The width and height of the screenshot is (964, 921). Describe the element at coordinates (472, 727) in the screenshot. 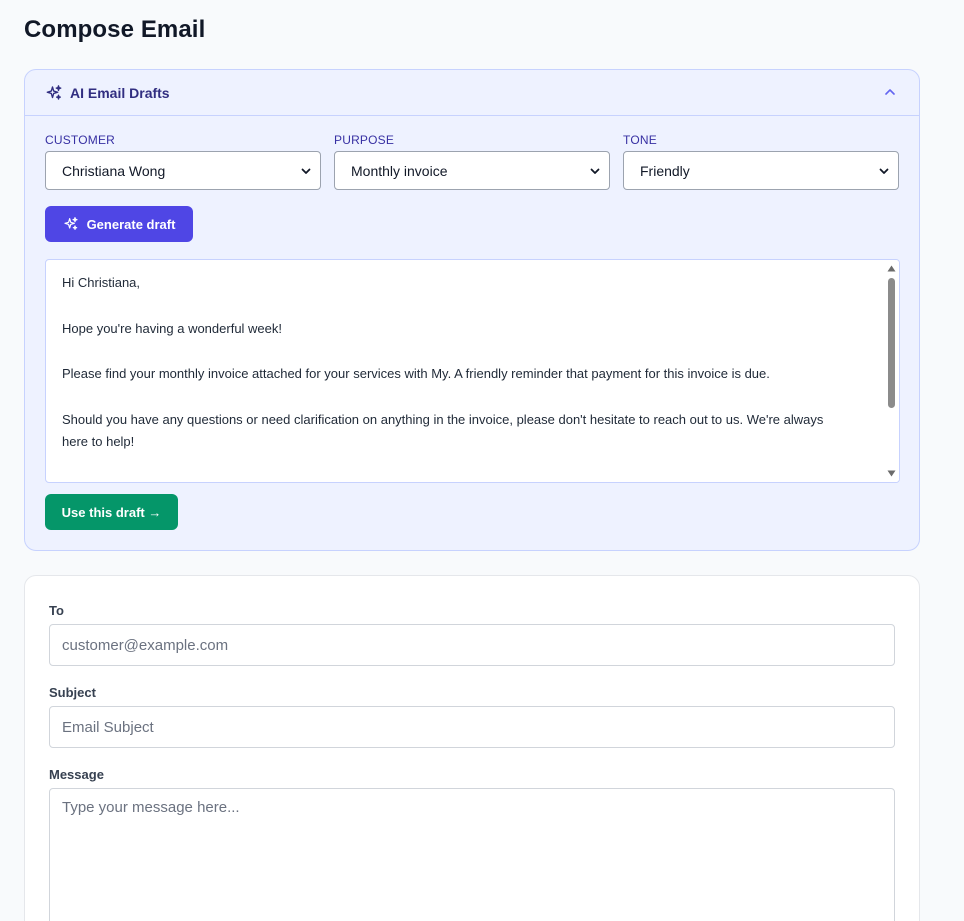

I see `subject-input` at that location.